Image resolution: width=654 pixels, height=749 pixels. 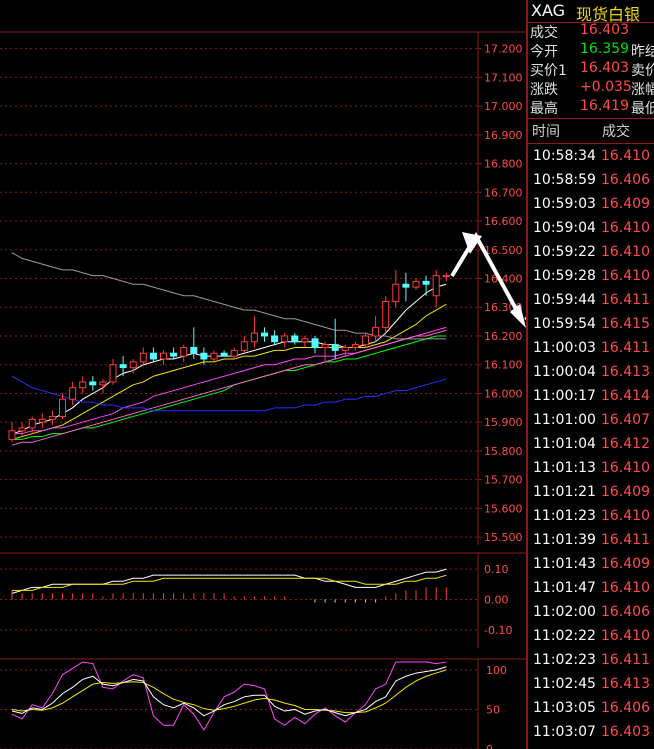 I want to click on ticks-header-price: 成交, so click(x=616, y=132).